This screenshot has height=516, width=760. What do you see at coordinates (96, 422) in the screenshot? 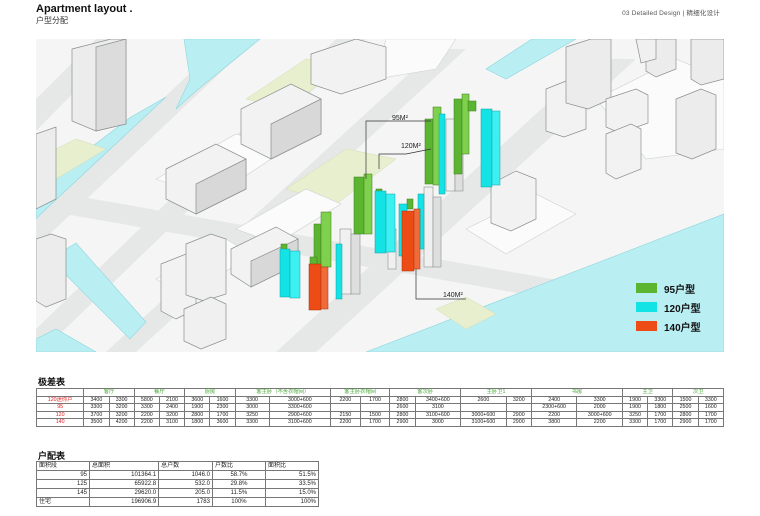
I see `table-cell: 3500` at bounding box center [96, 422].